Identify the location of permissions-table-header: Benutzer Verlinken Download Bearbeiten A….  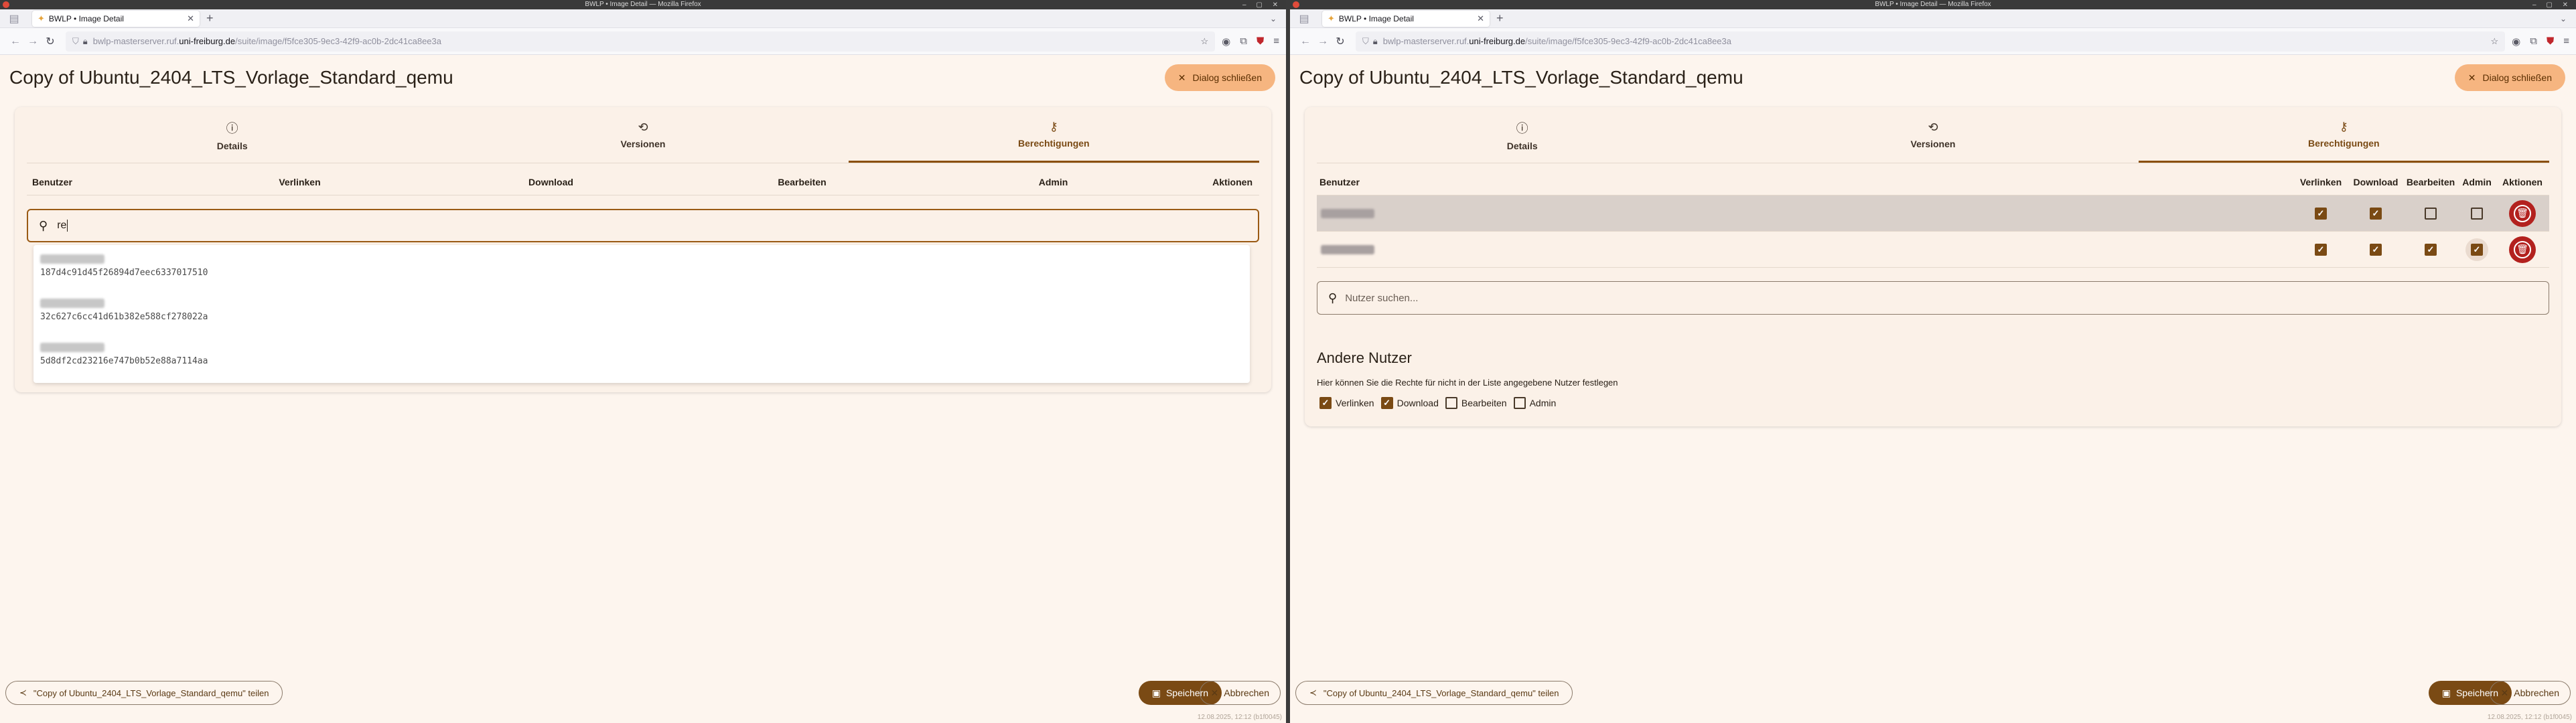
(643, 182).